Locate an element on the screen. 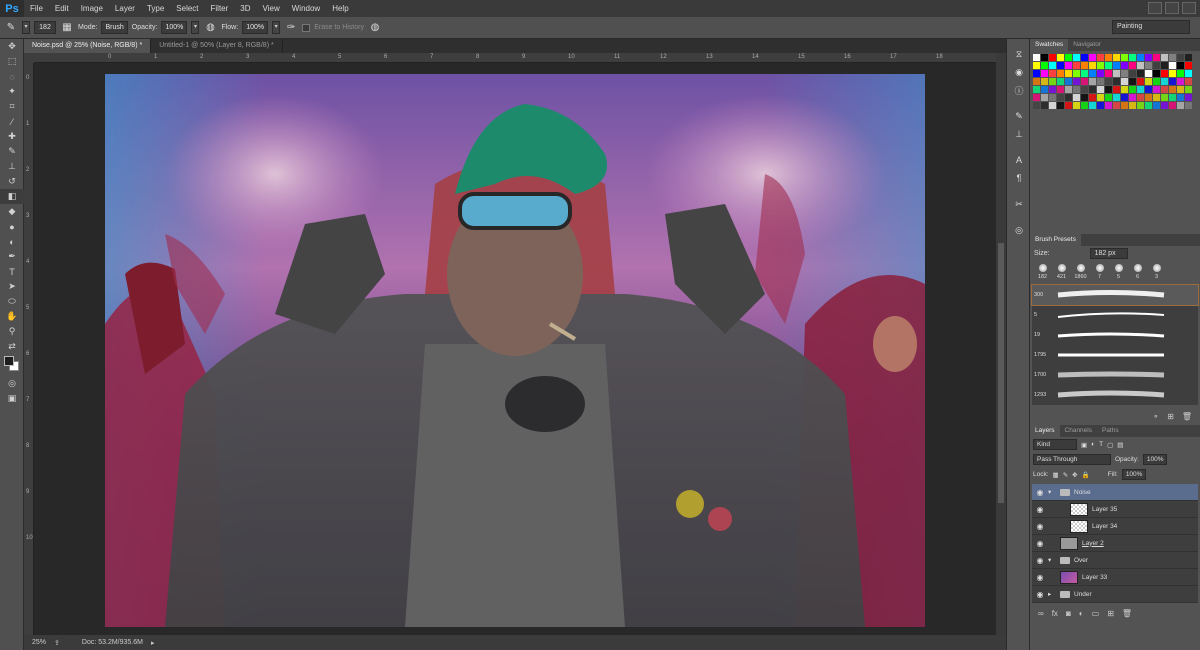  zoom-level: 25% is located at coordinates (39, 642).